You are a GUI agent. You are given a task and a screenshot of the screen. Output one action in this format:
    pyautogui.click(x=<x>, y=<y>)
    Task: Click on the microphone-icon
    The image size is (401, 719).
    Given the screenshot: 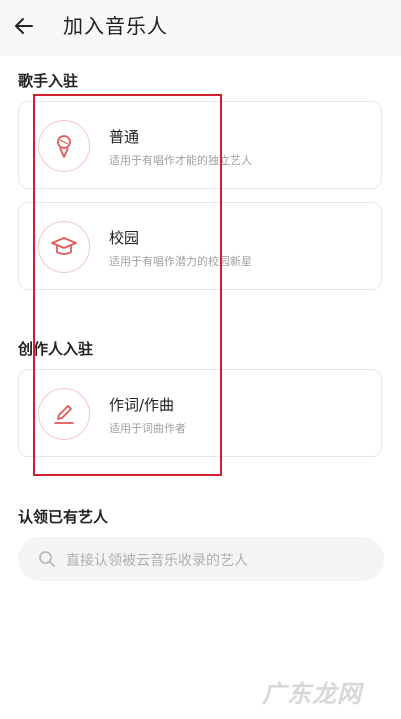 What is the action you would take?
    pyautogui.click(x=64, y=146)
    